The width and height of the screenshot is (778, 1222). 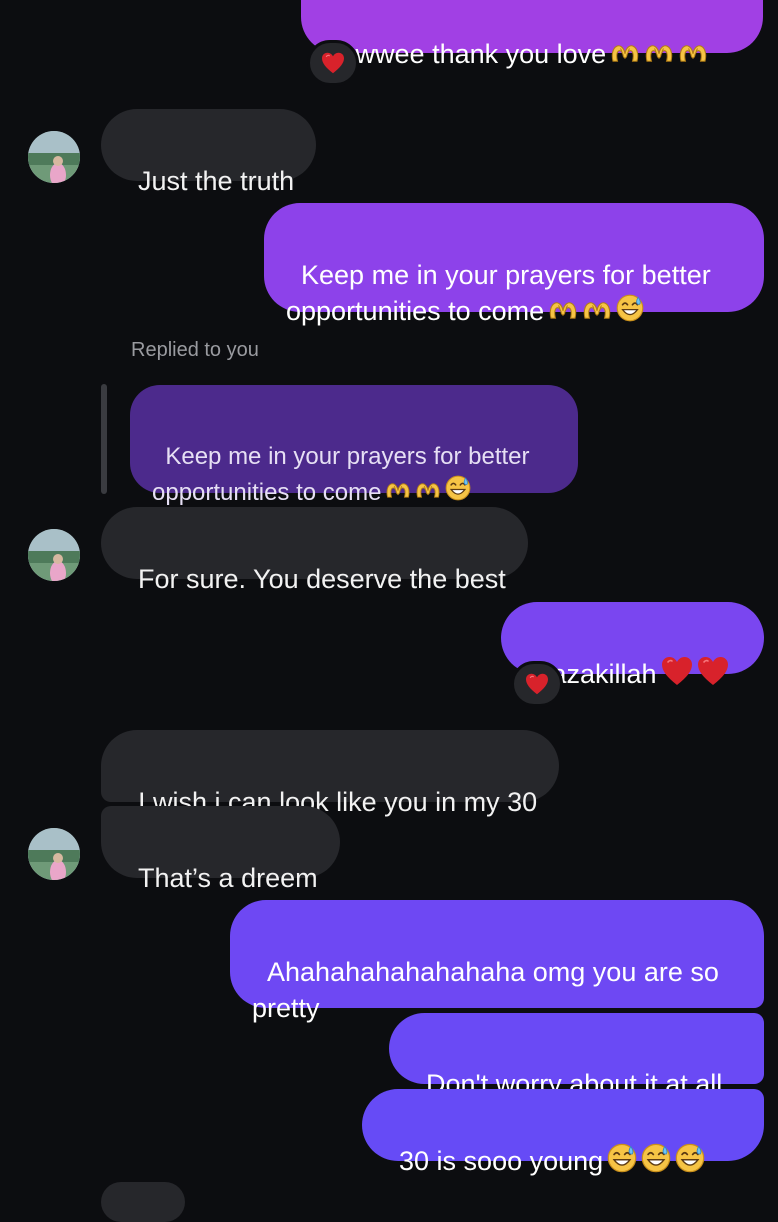 I want to click on reply-quote-bar, so click(x=104, y=439).